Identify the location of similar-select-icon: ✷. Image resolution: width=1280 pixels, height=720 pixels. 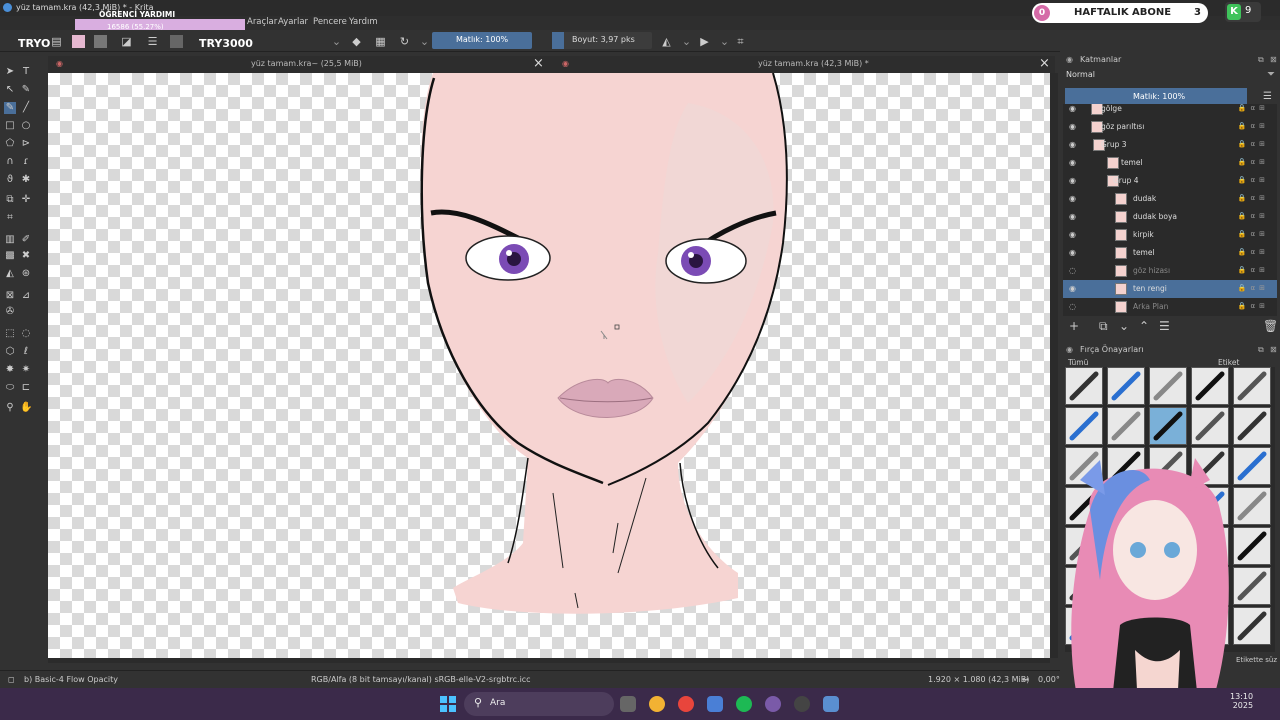
(26, 370).